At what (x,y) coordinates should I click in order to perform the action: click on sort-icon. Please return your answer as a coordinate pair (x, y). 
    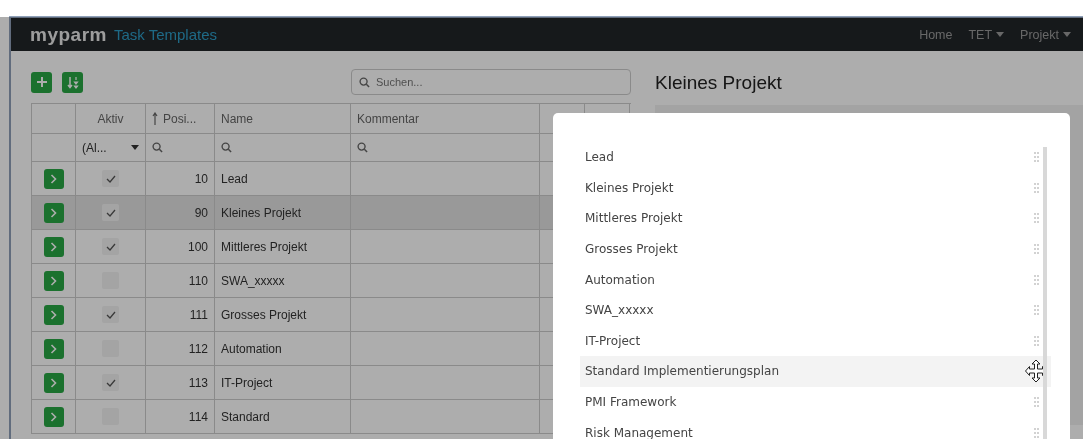
    Looking at the image, I should click on (72, 82).